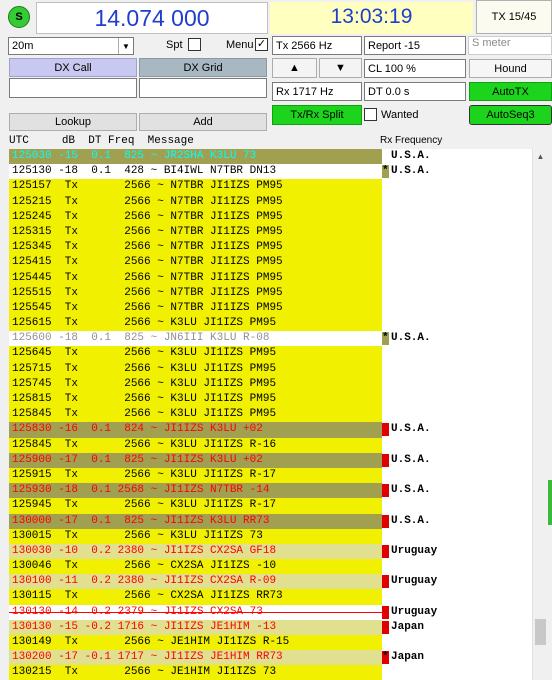  I want to click on decode-row: 130030 -10 0.2 2380 ~ JI1IZS CX2SA GF18, so click(195, 551).